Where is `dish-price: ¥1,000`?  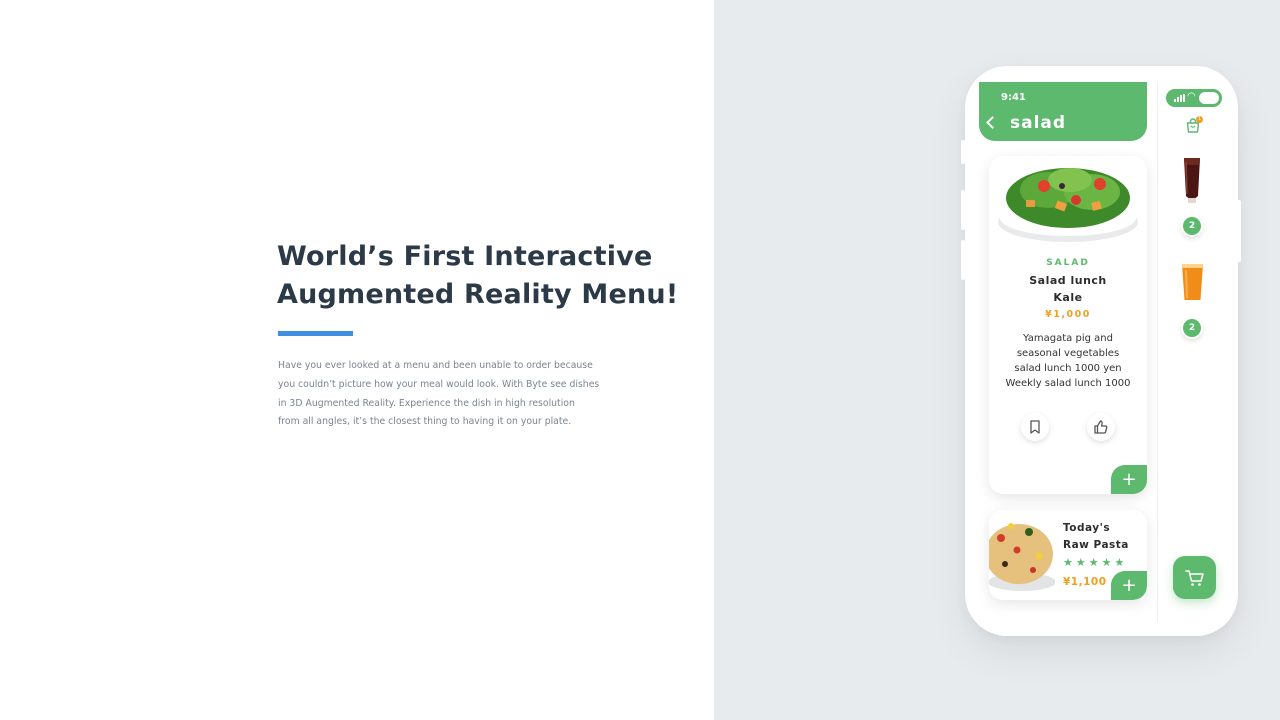
dish-price: ¥1,000 is located at coordinates (1068, 314).